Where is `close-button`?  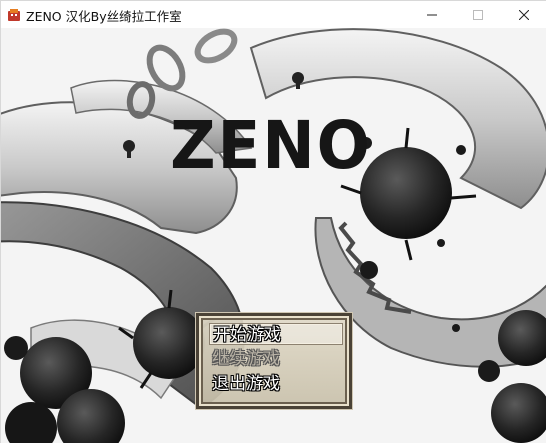 close-button is located at coordinates (523, 14).